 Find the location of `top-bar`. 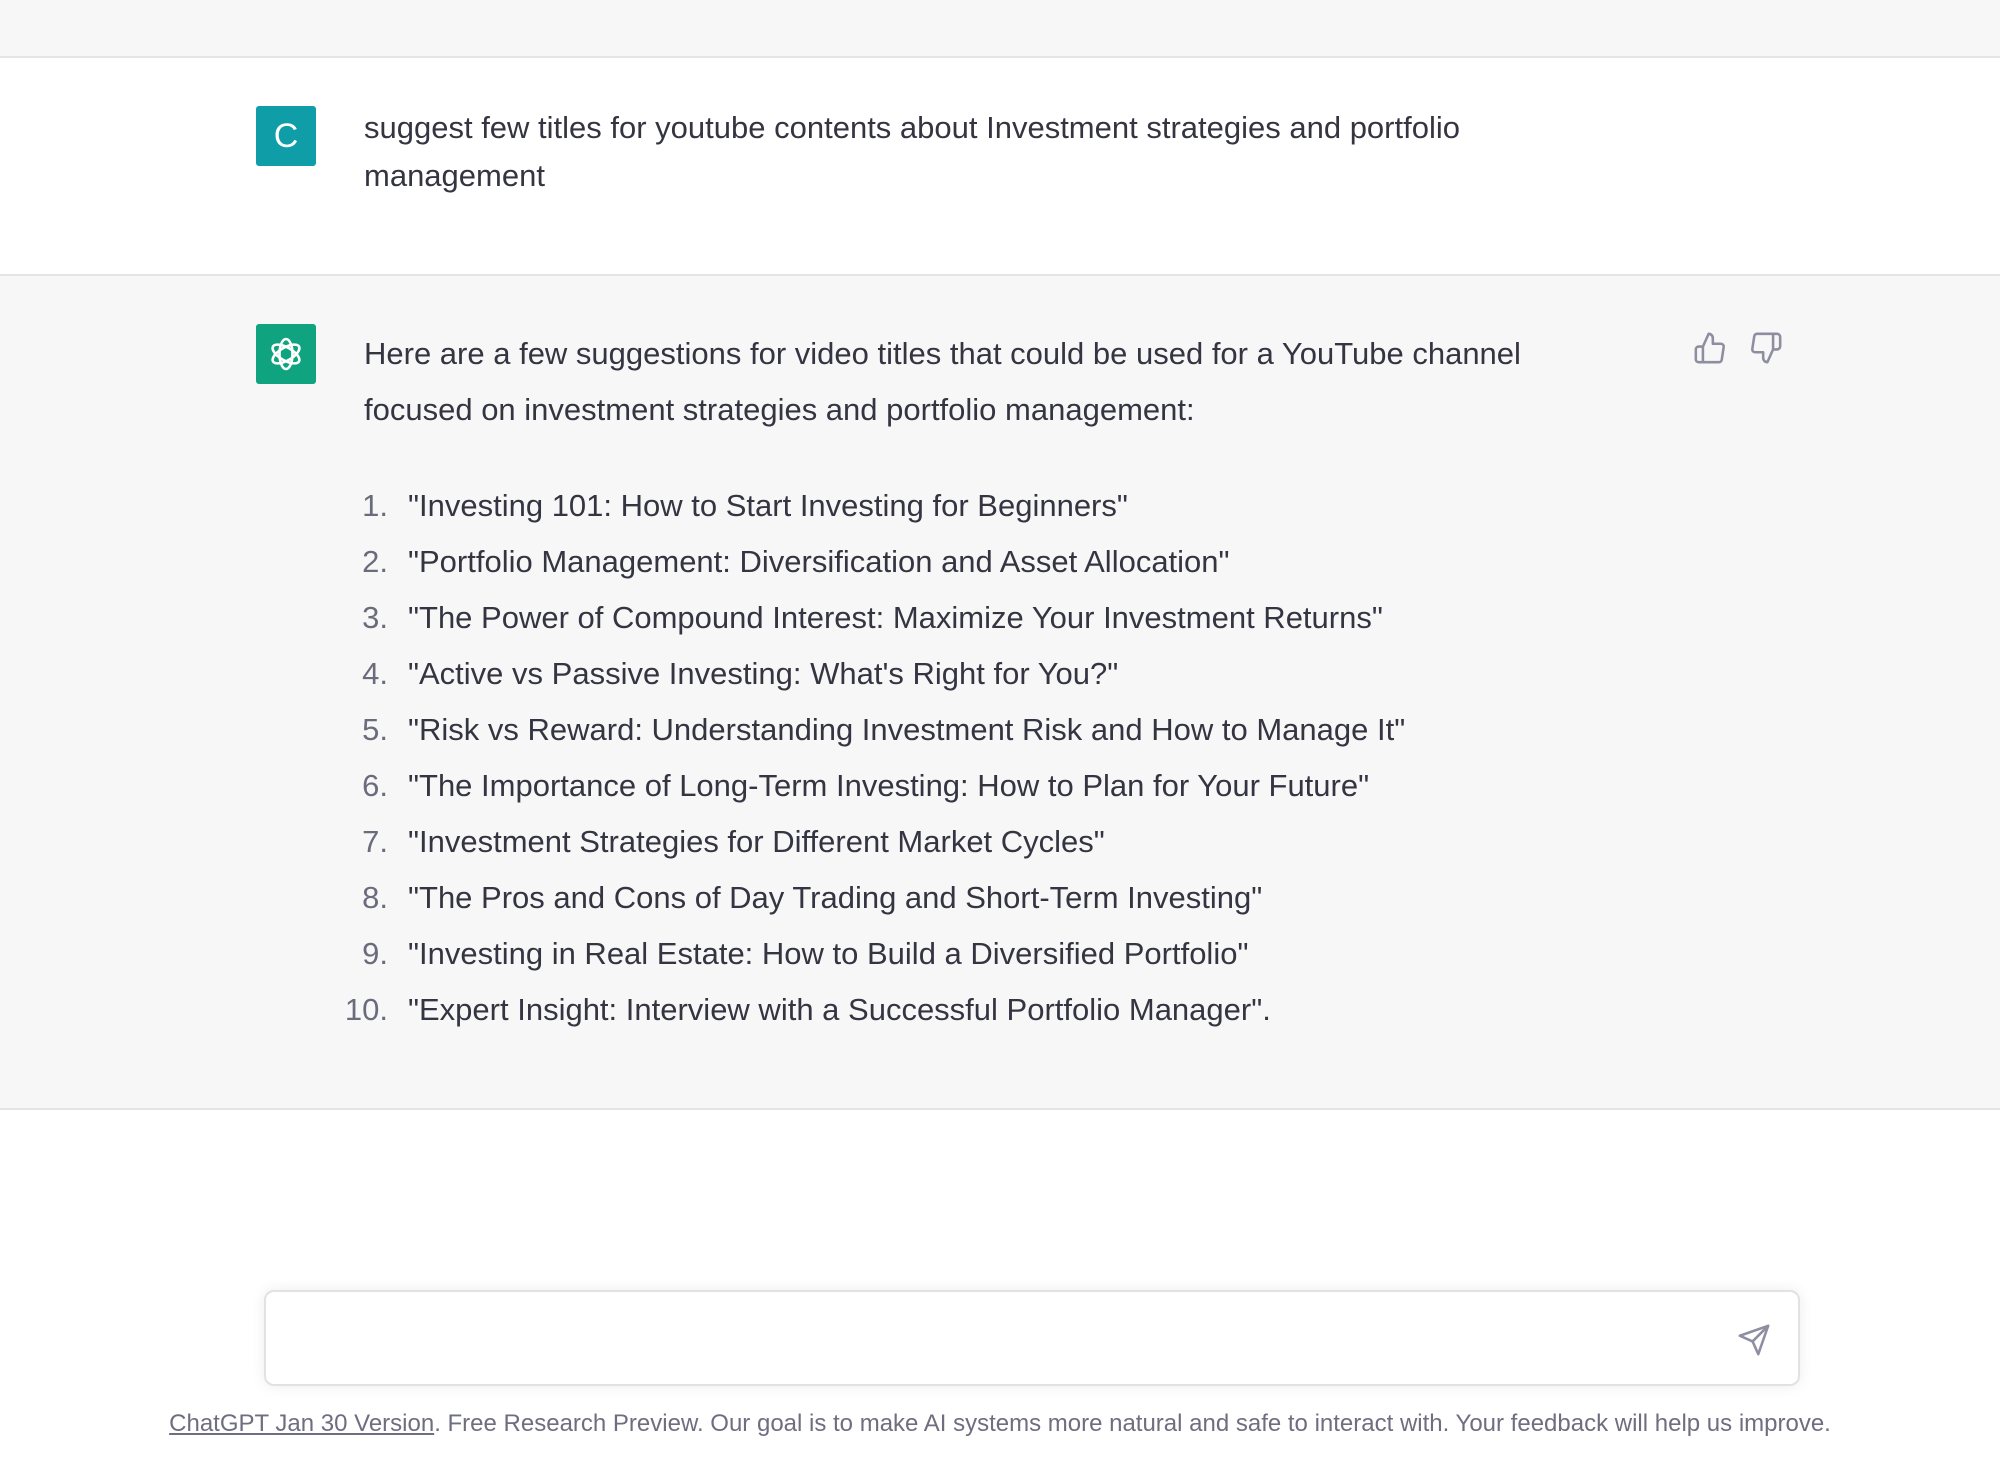

top-bar is located at coordinates (1000, 29).